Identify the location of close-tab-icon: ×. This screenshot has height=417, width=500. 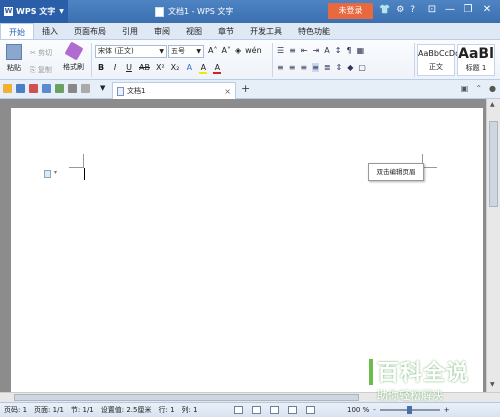
(227, 91).